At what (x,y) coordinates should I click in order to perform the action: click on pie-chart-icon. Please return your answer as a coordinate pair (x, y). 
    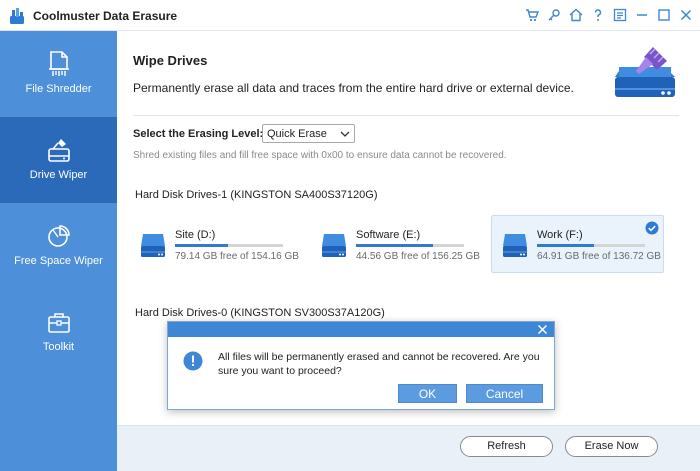
    Looking at the image, I should click on (59, 236).